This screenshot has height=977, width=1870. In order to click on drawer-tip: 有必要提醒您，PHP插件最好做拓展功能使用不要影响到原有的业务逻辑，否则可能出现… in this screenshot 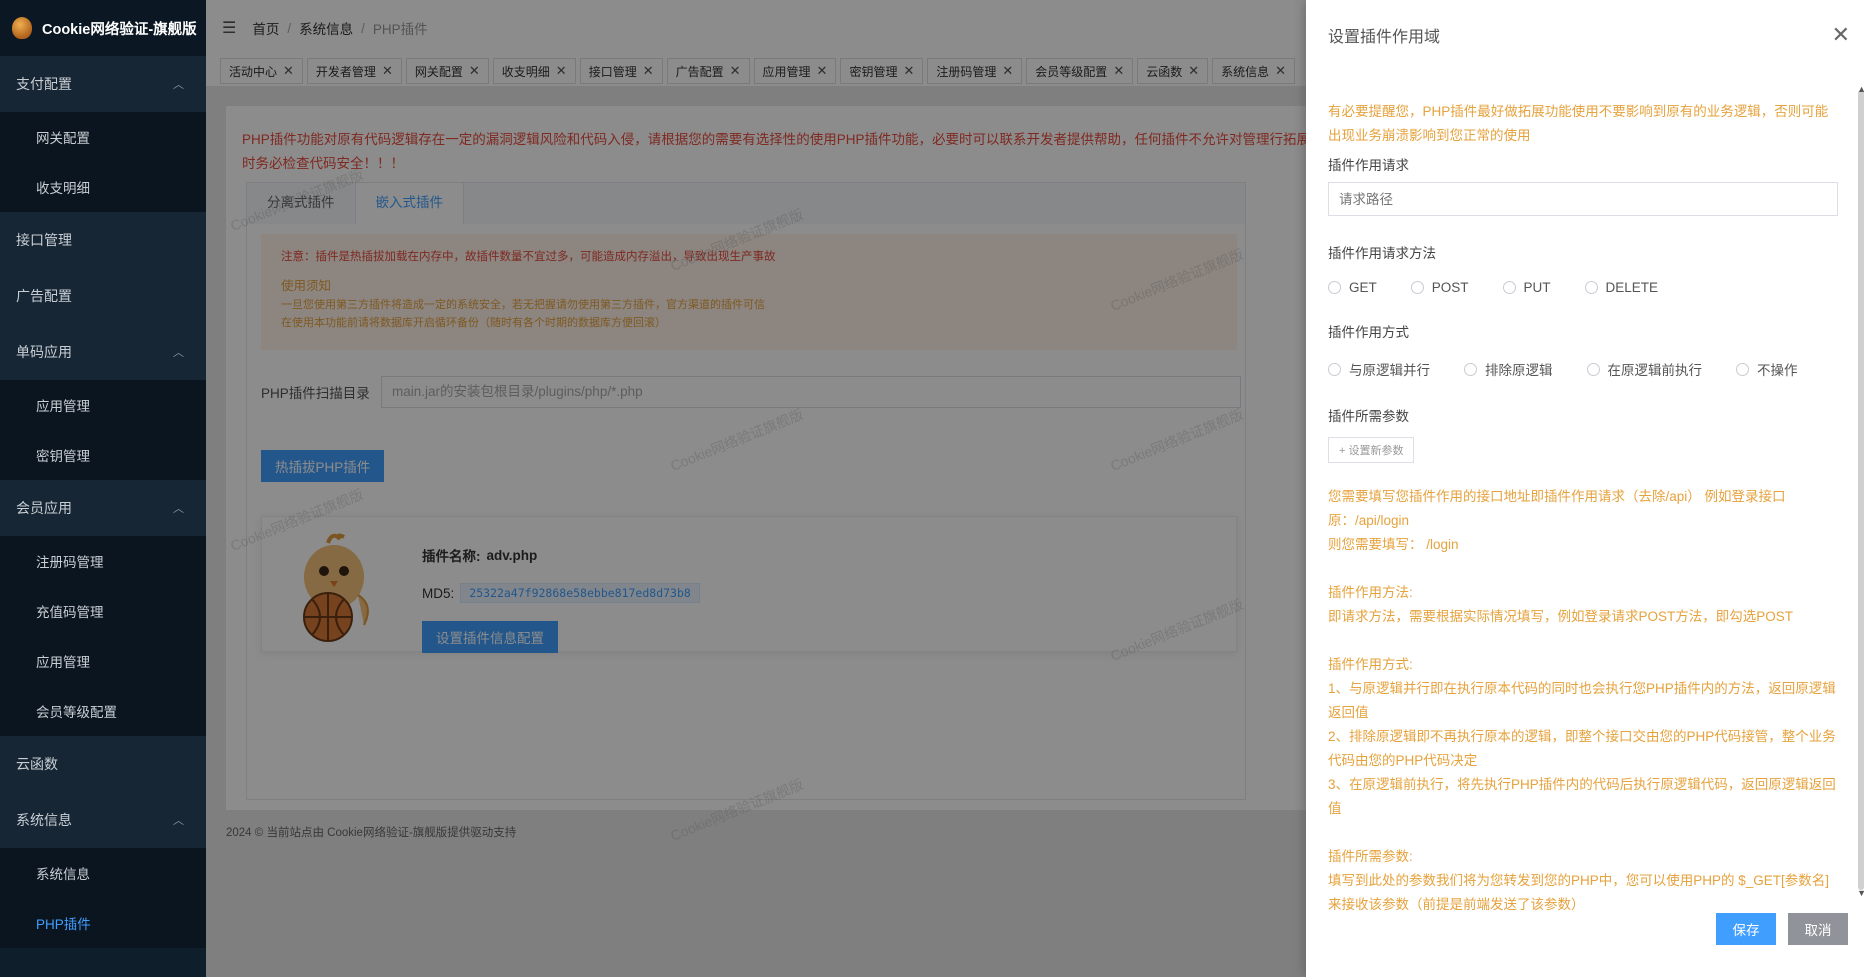, I will do `click(1578, 123)`.